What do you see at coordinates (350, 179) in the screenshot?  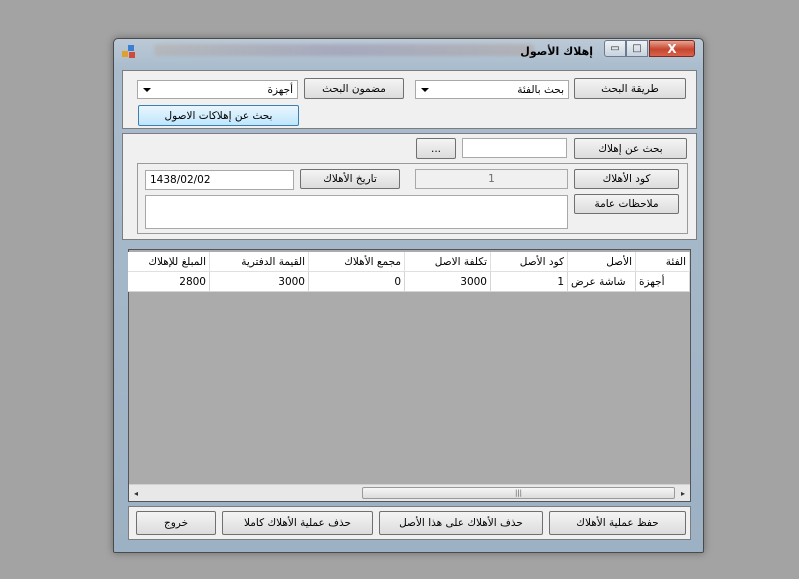 I see `depreciation-date-label: تاريخ الأهلاك` at bounding box center [350, 179].